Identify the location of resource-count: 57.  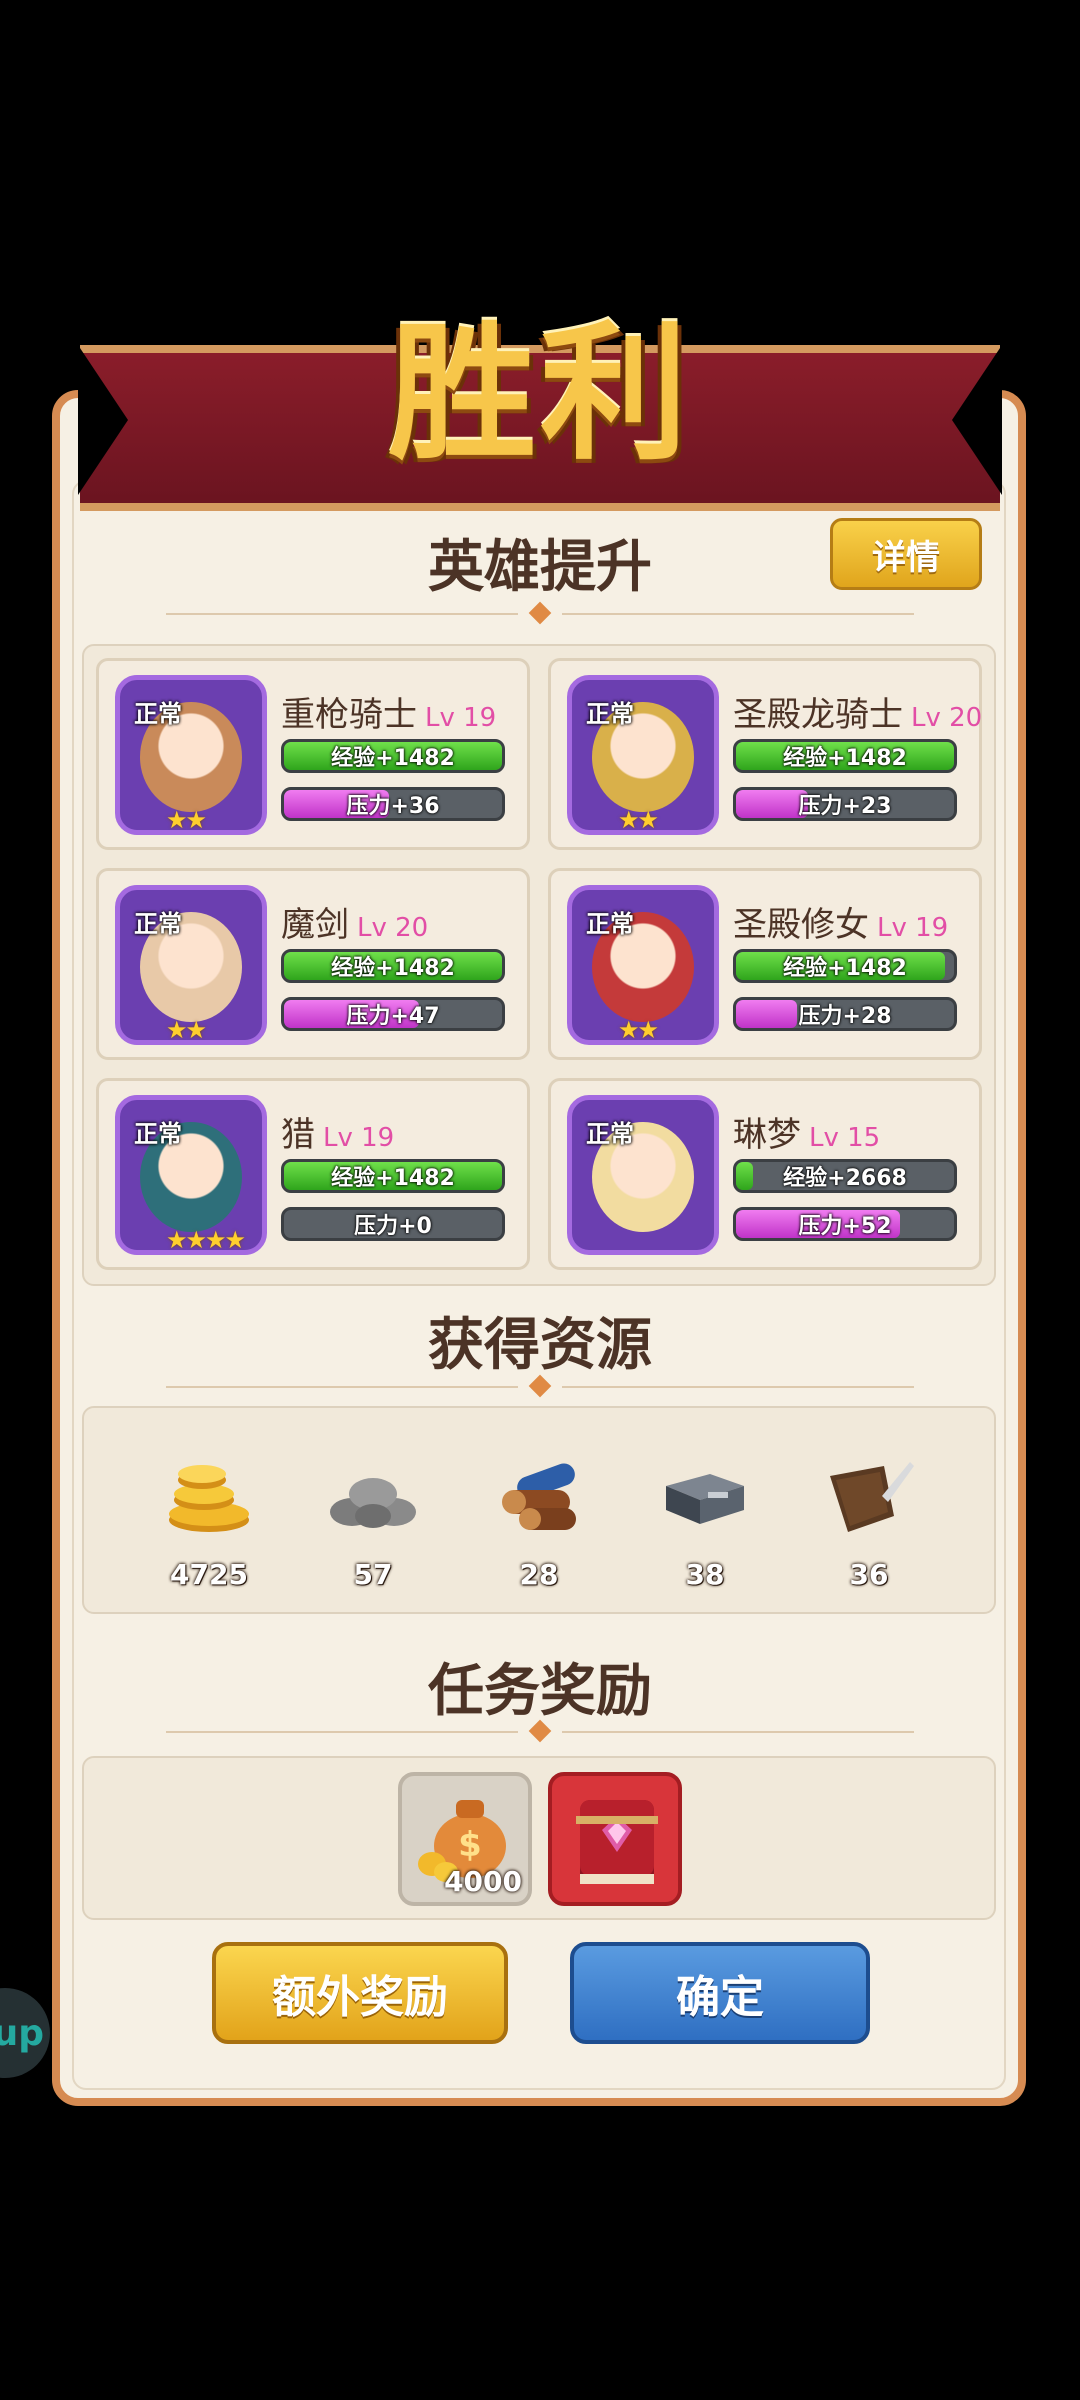
(373, 1574).